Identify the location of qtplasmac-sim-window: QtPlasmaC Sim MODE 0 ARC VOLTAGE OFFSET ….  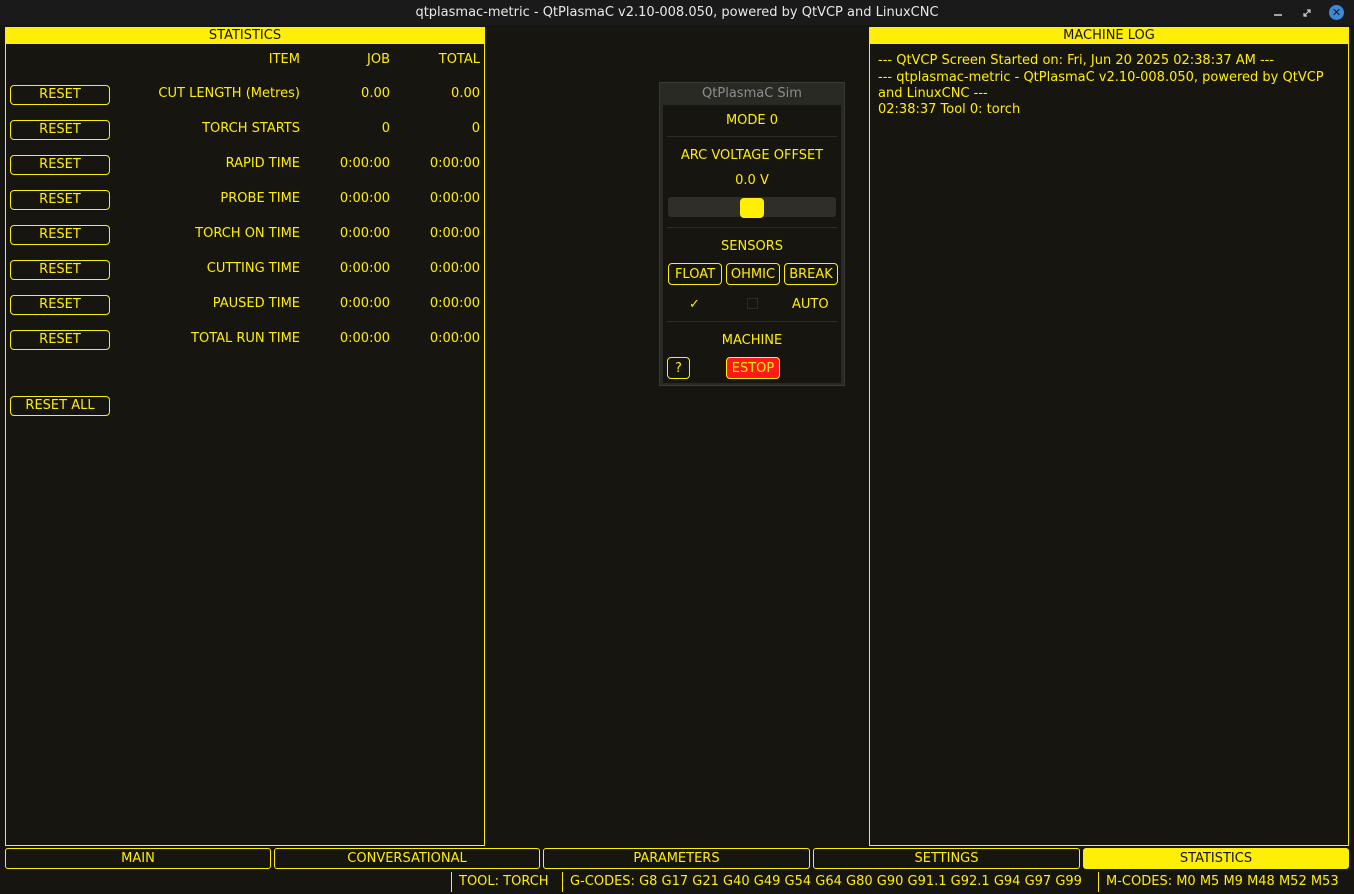
(752, 234).